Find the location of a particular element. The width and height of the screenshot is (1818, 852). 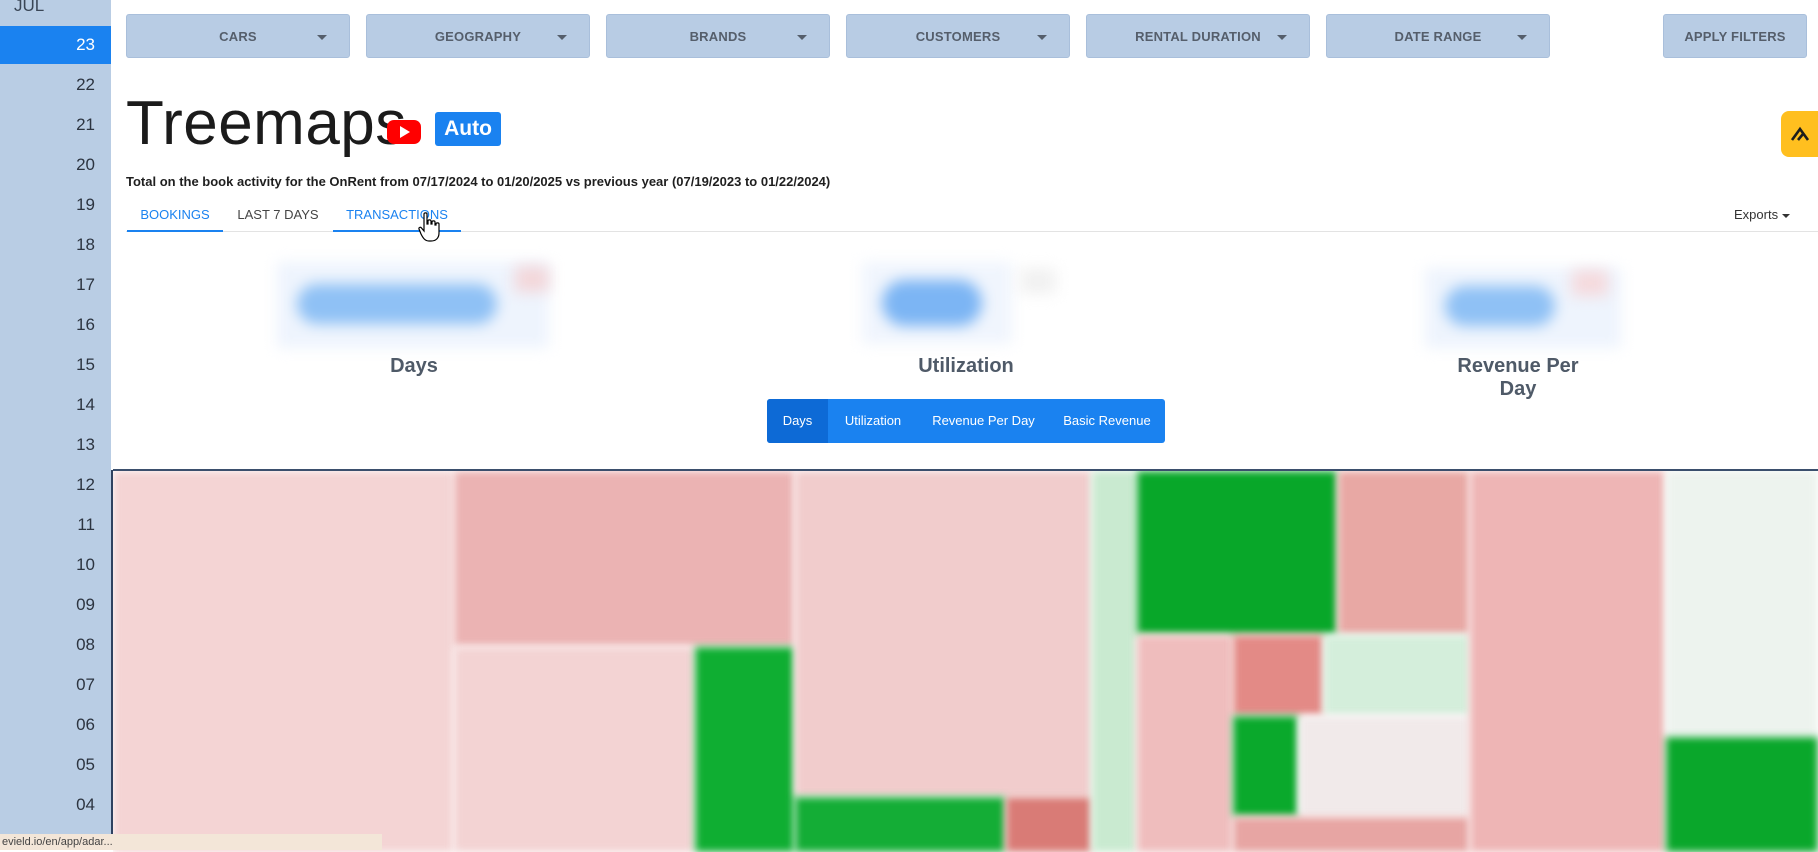

sidebar-day: 07 is located at coordinates (55, 685).